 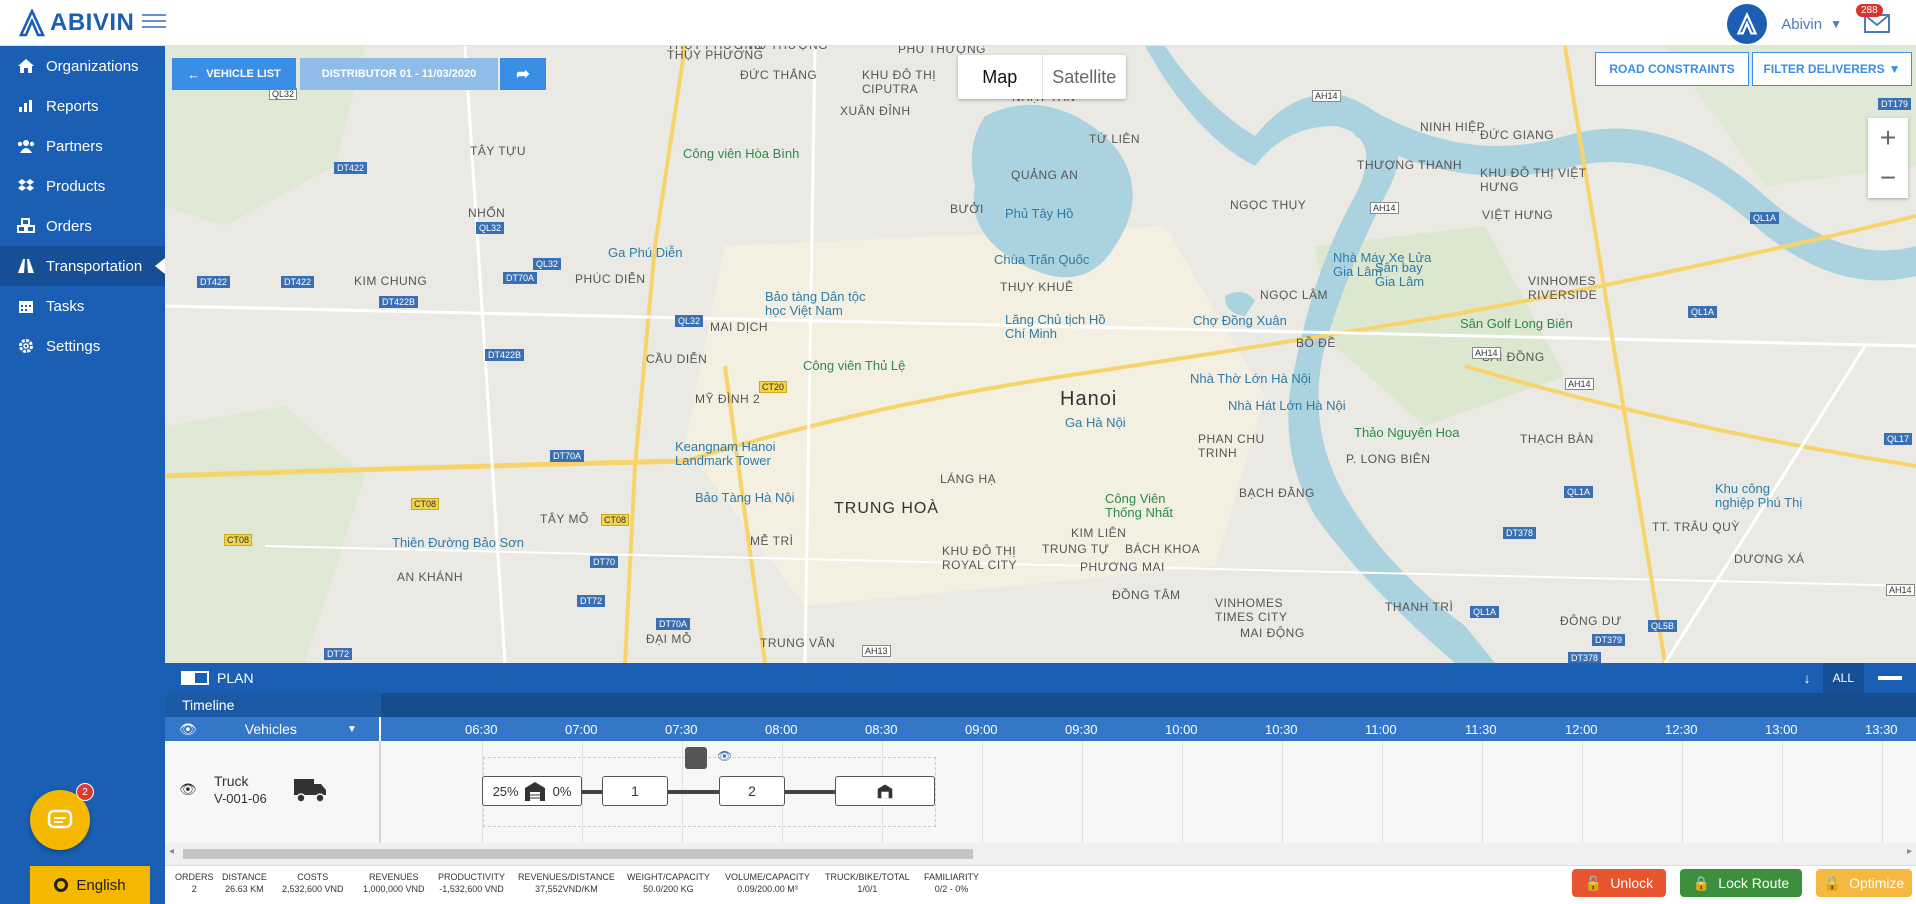 I want to click on optimize-icon: 🔒, so click(x=1832, y=882).